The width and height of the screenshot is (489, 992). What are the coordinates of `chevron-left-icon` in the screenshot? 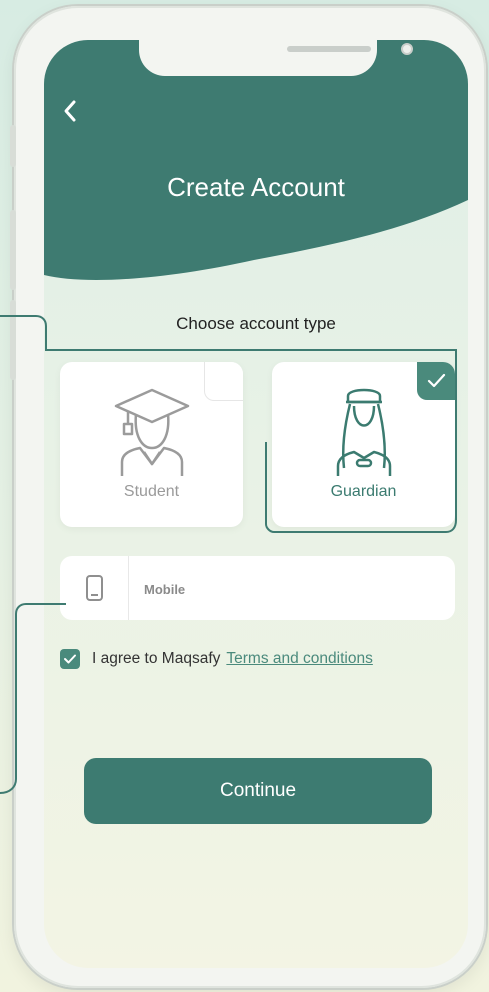 It's located at (70, 111).